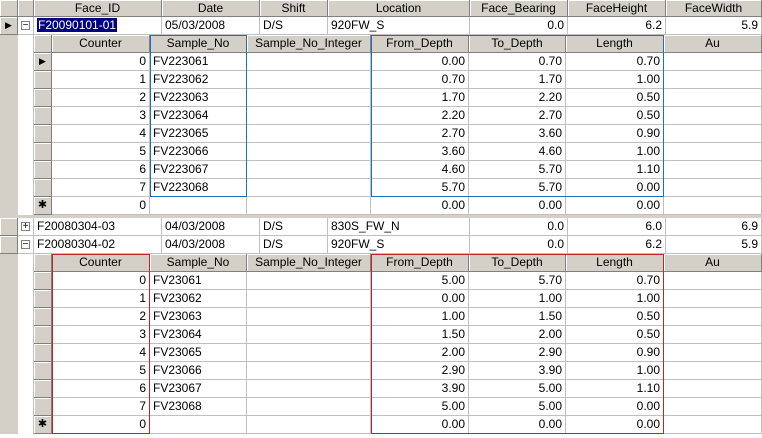  Describe the element at coordinates (714, 8) in the screenshot. I see `column-header-facewidth: FaceWidth` at that location.